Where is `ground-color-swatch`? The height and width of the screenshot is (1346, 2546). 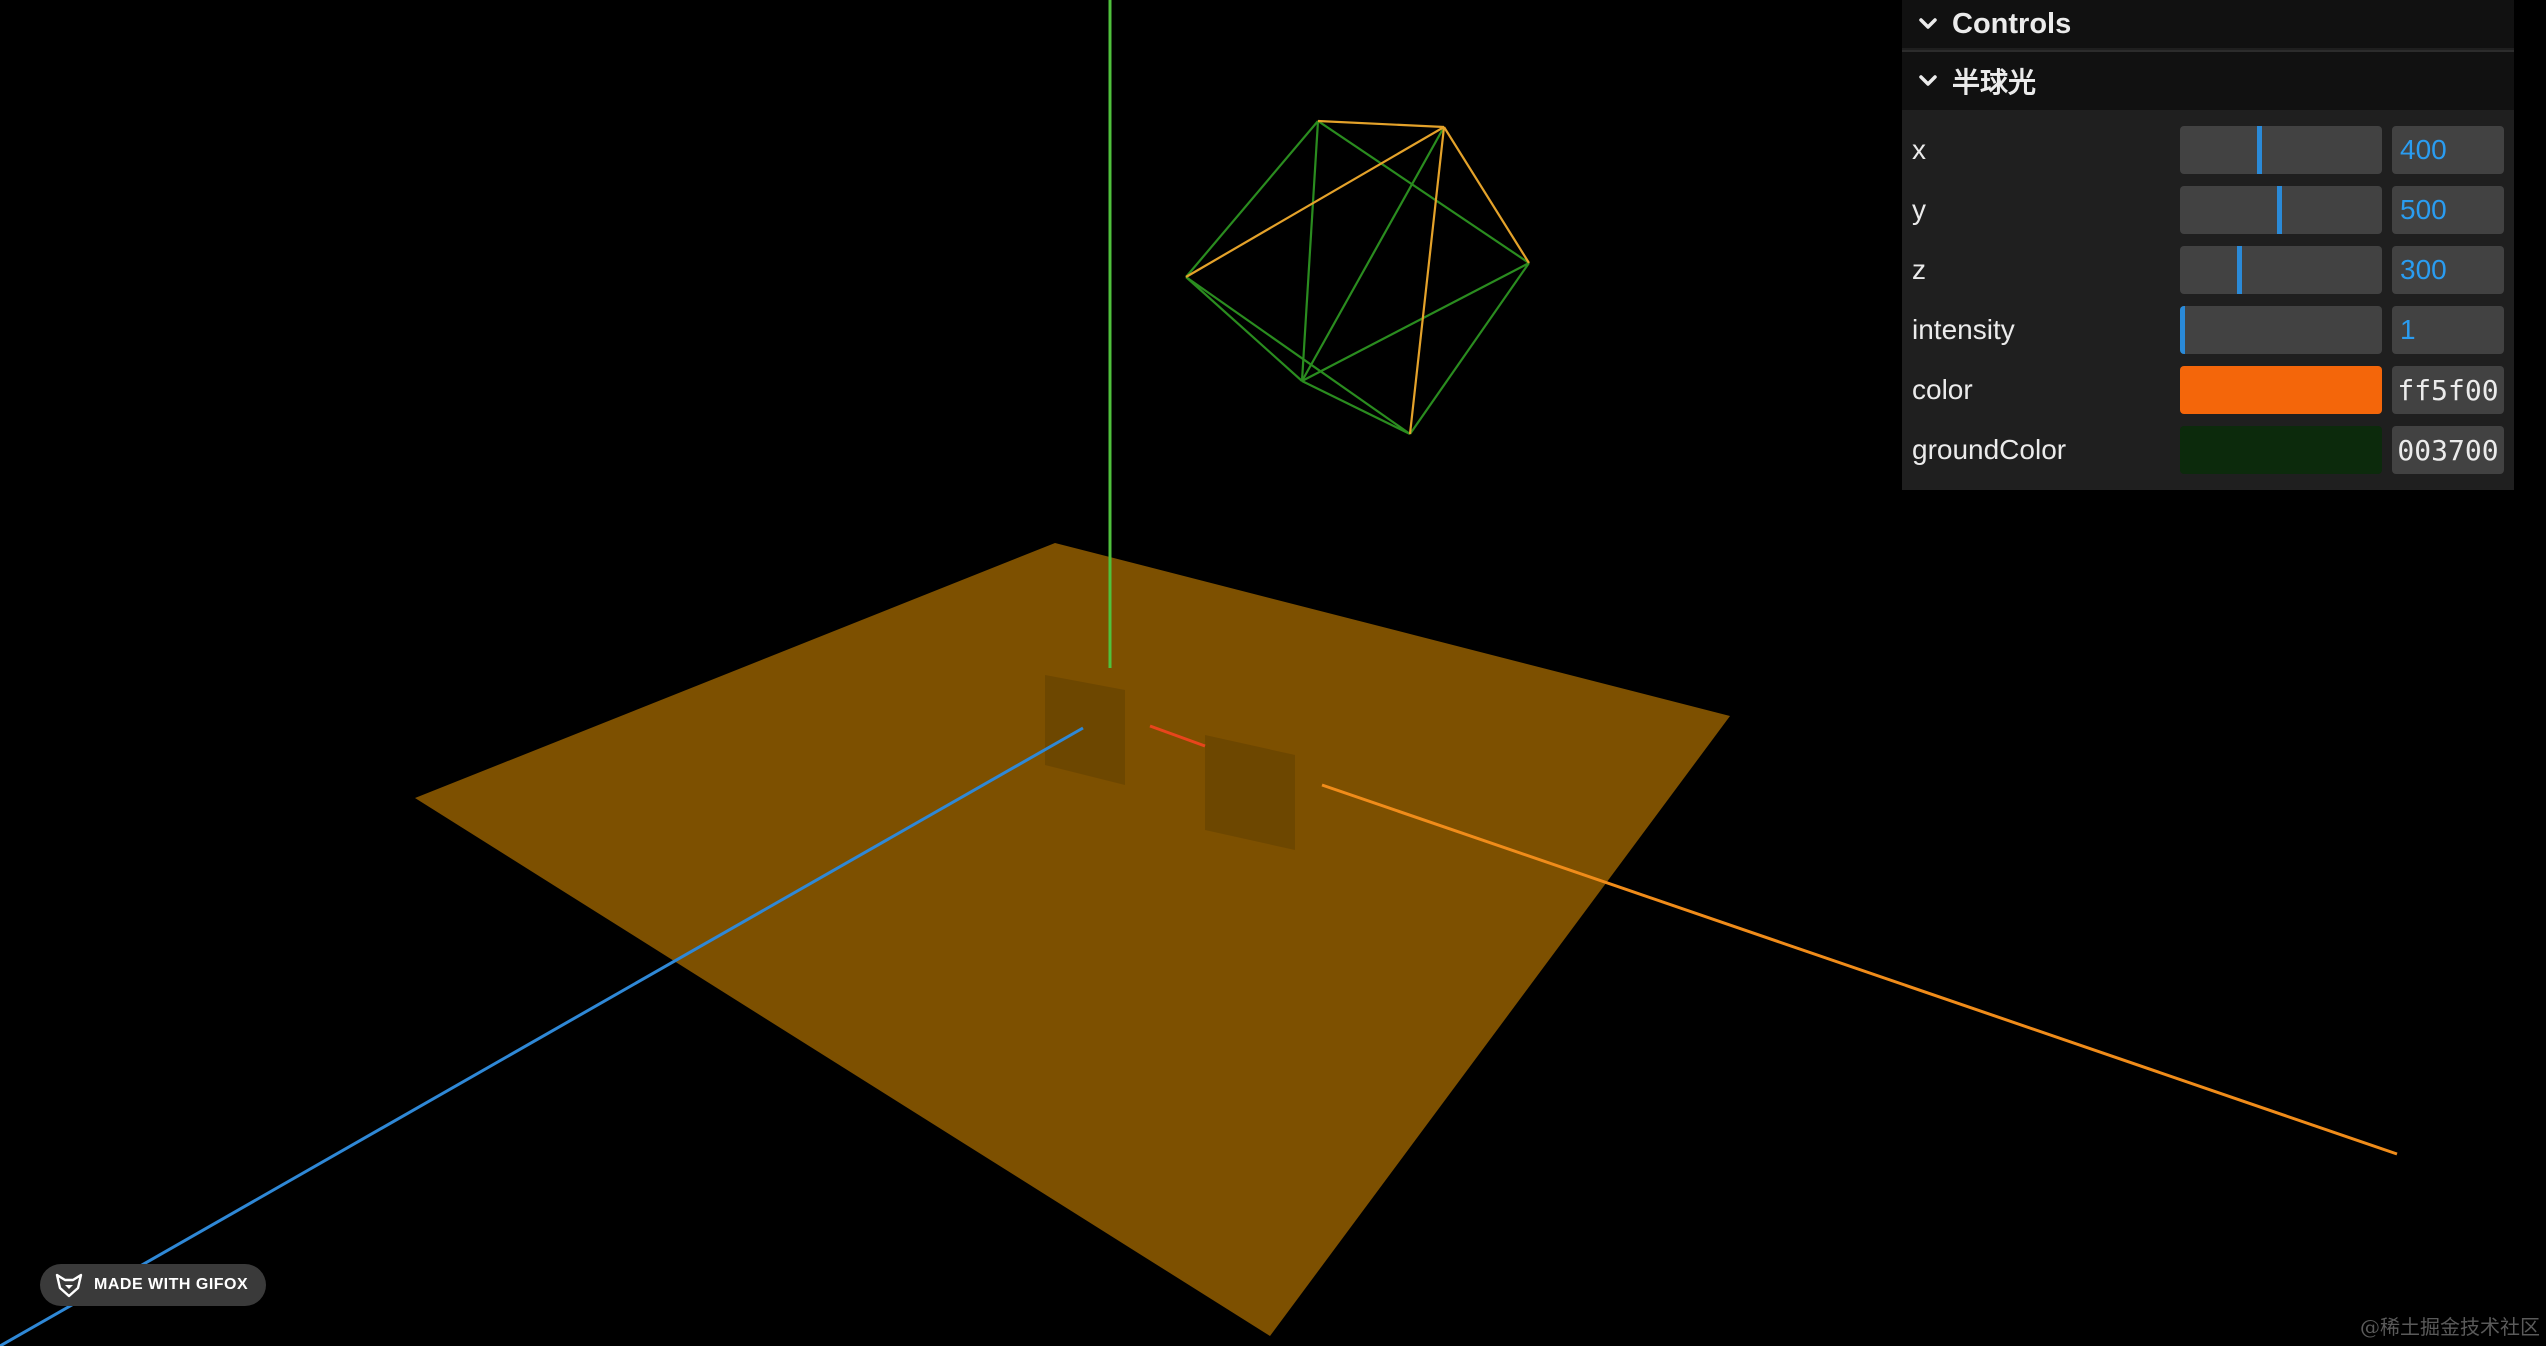 ground-color-swatch is located at coordinates (2281, 450).